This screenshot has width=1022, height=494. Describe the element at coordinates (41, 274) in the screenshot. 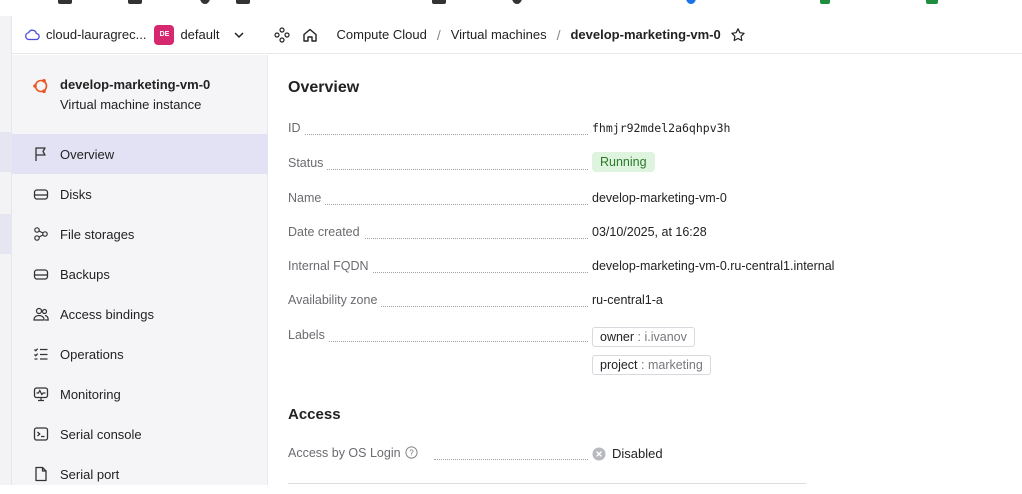

I see `backup-icon` at that location.